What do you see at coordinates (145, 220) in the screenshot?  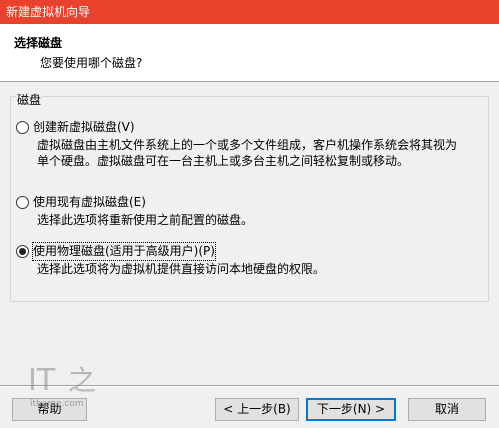 I see `option-use-existing-disk-description: 选择此选项将重新使用之前配置的磁盘。` at bounding box center [145, 220].